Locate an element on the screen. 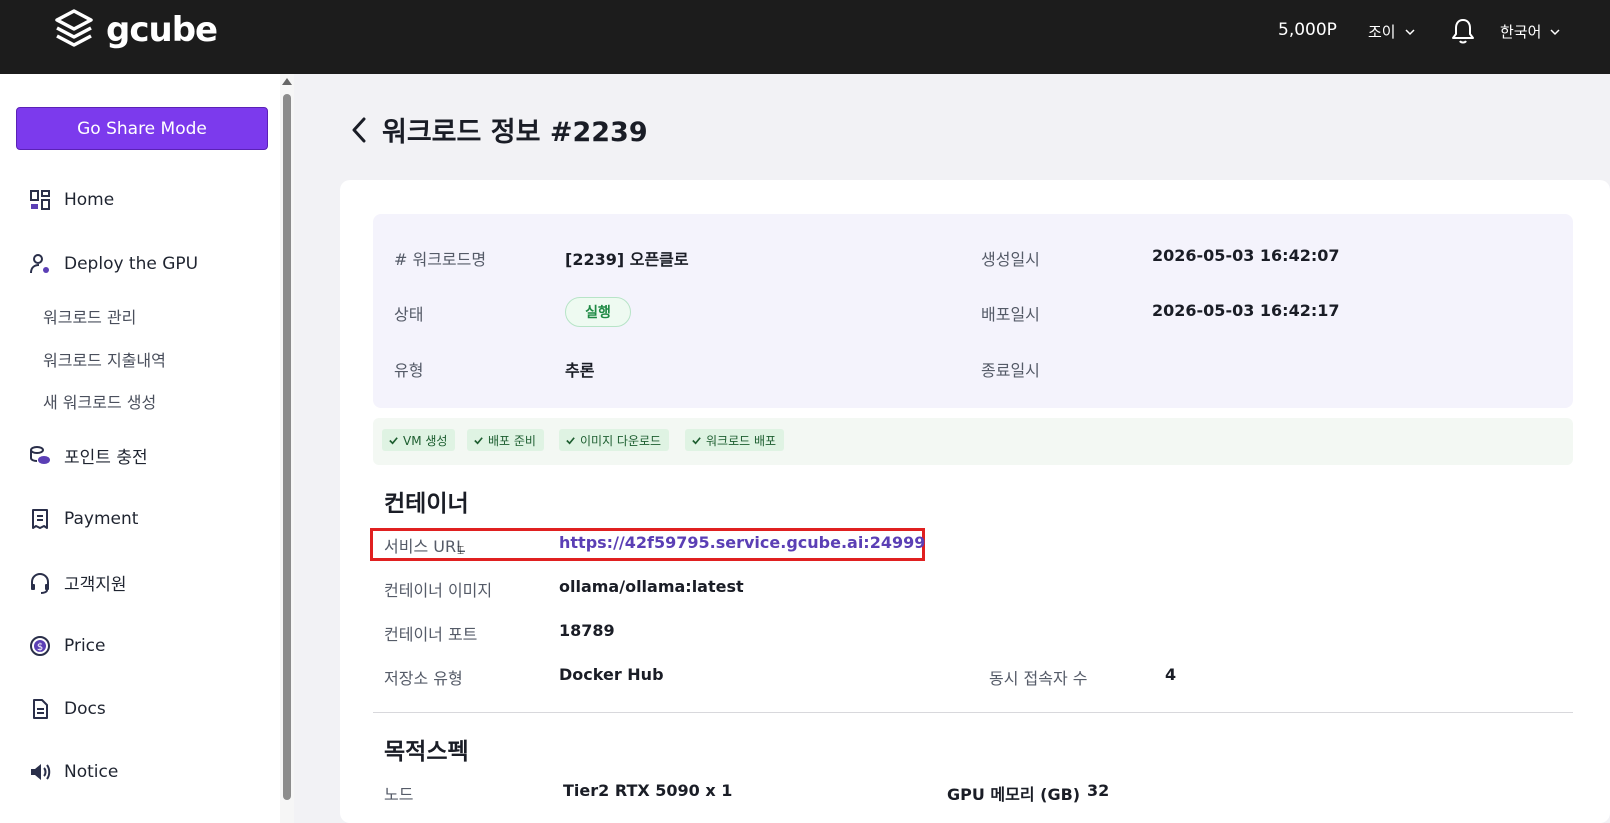  step-label: VM 생성 is located at coordinates (425, 440).